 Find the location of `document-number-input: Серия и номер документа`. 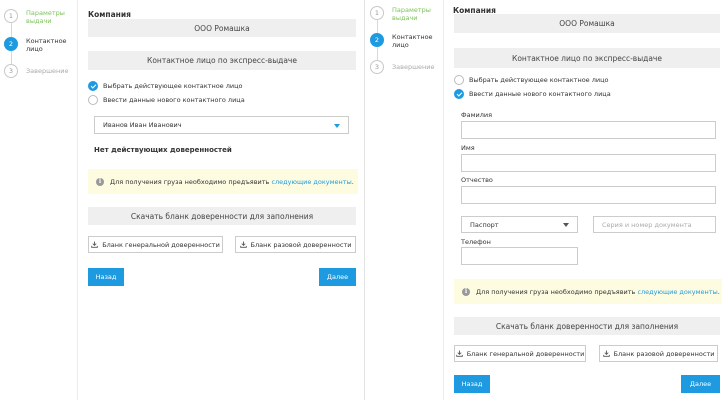

document-number-input: Серия и номер документа is located at coordinates (654, 224).